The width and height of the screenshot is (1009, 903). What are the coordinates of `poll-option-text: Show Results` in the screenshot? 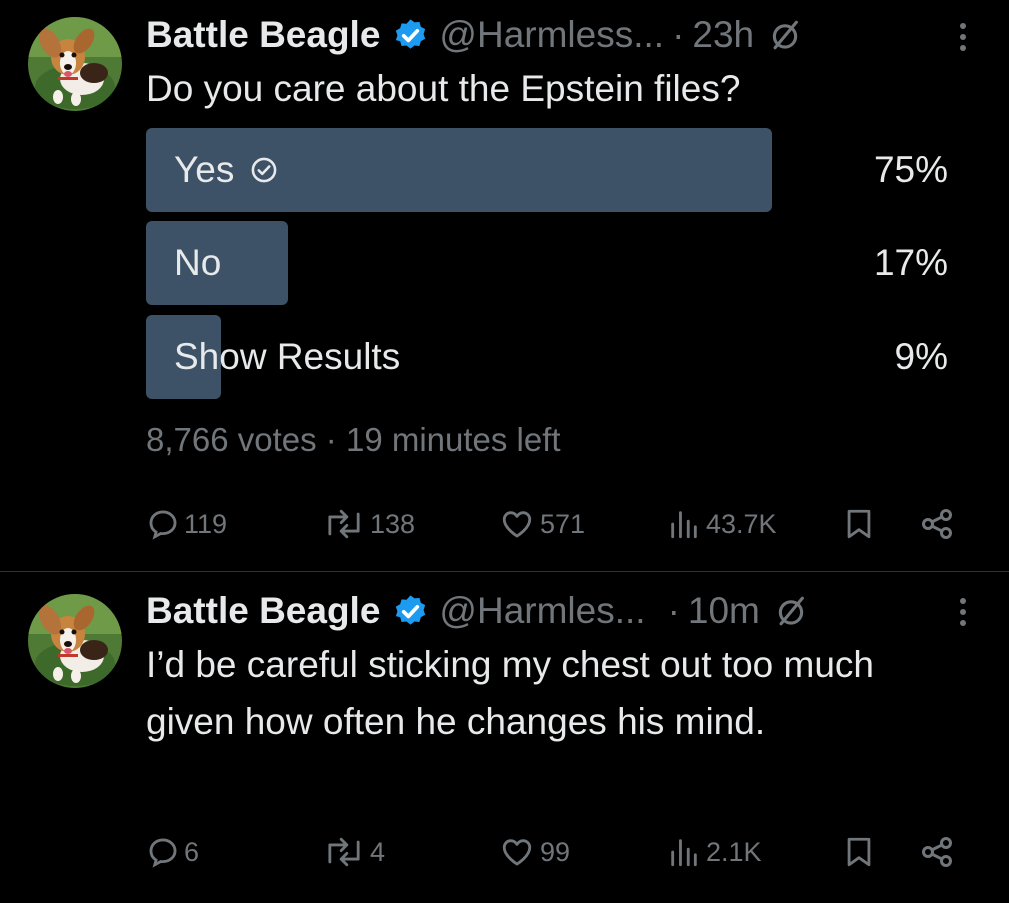 It's located at (287, 356).